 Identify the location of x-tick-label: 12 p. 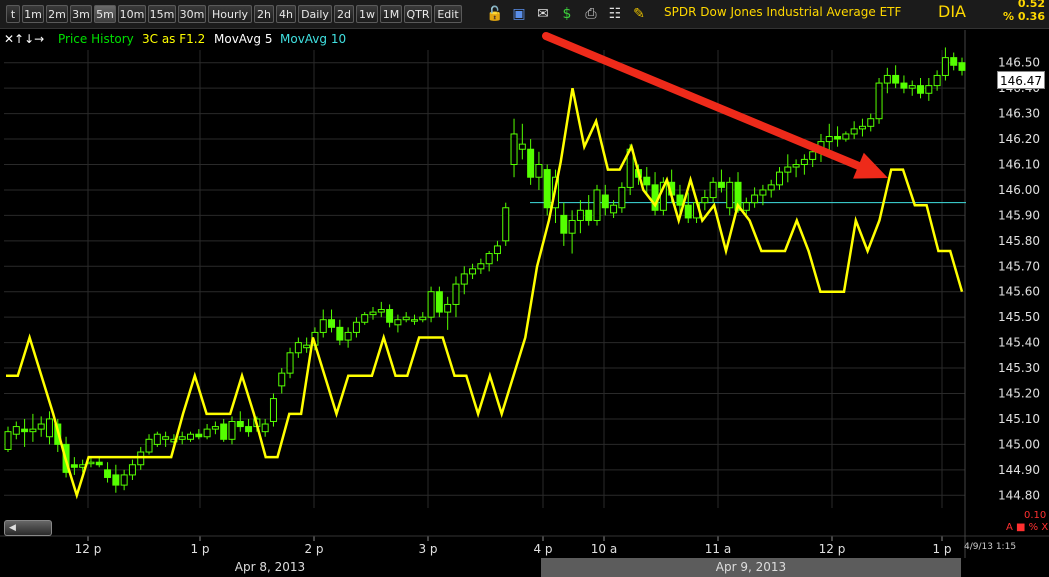
(88, 549).